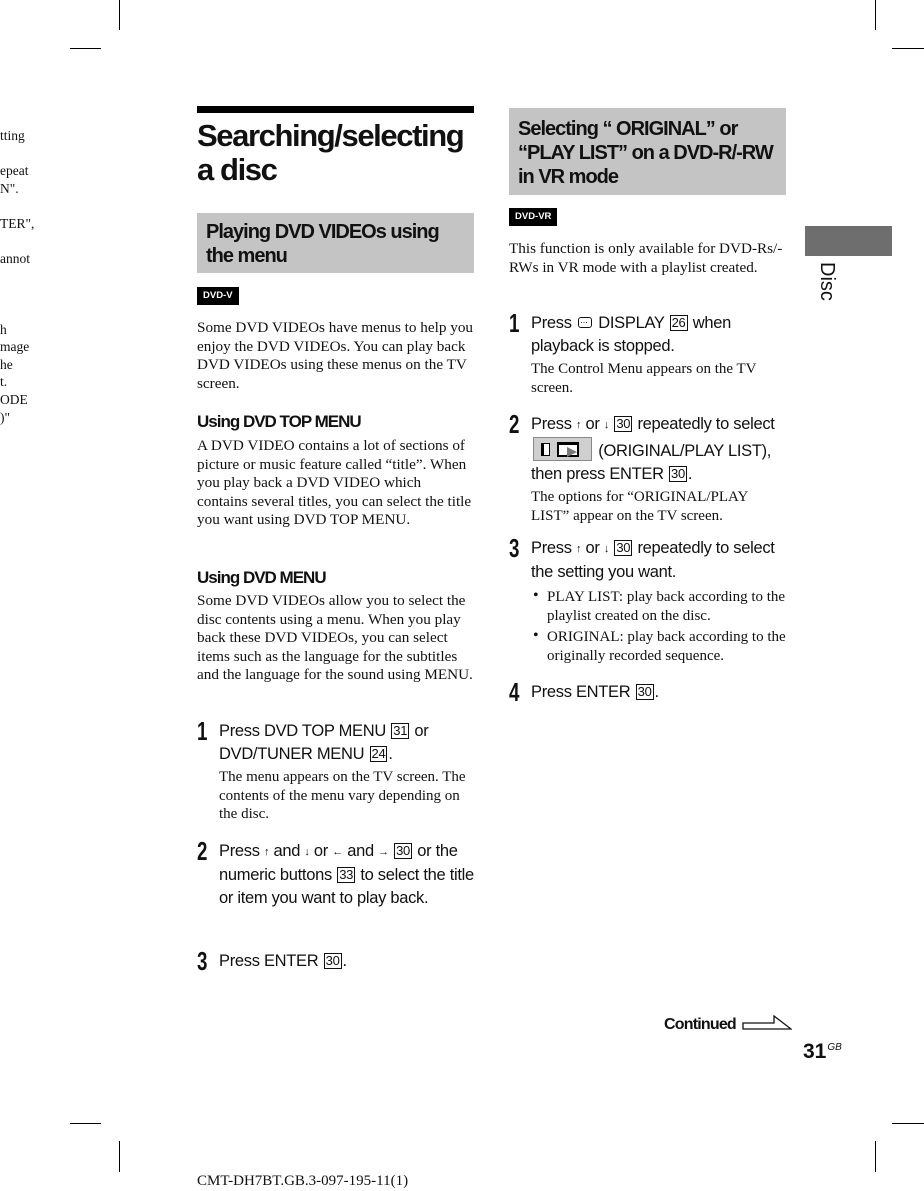 This screenshot has height=1191, width=924. Describe the element at coordinates (218, 296) in the screenshot. I see `dvd-v-badge: DVD-V` at that location.